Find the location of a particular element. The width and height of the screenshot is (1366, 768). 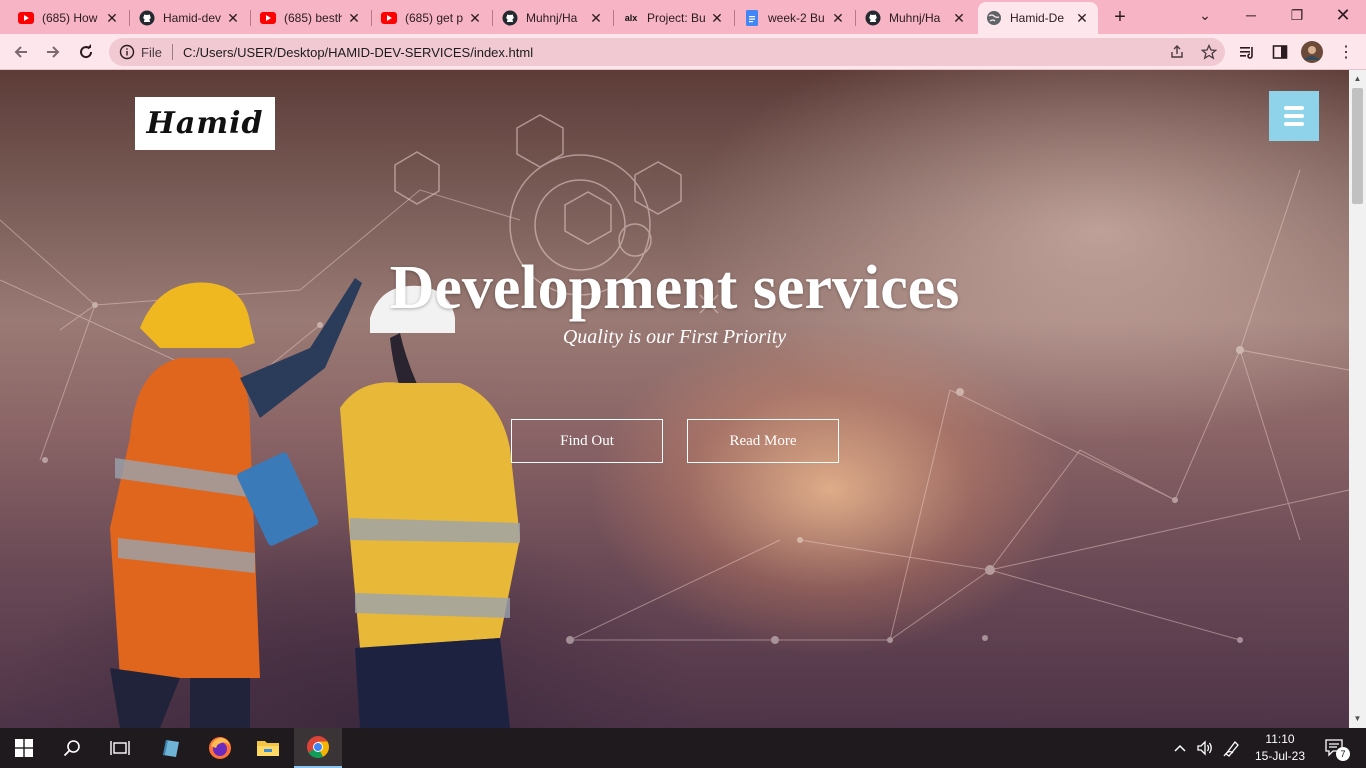

tab-docs: week-2 Bu ✕ is located at coordinates (795, 18).